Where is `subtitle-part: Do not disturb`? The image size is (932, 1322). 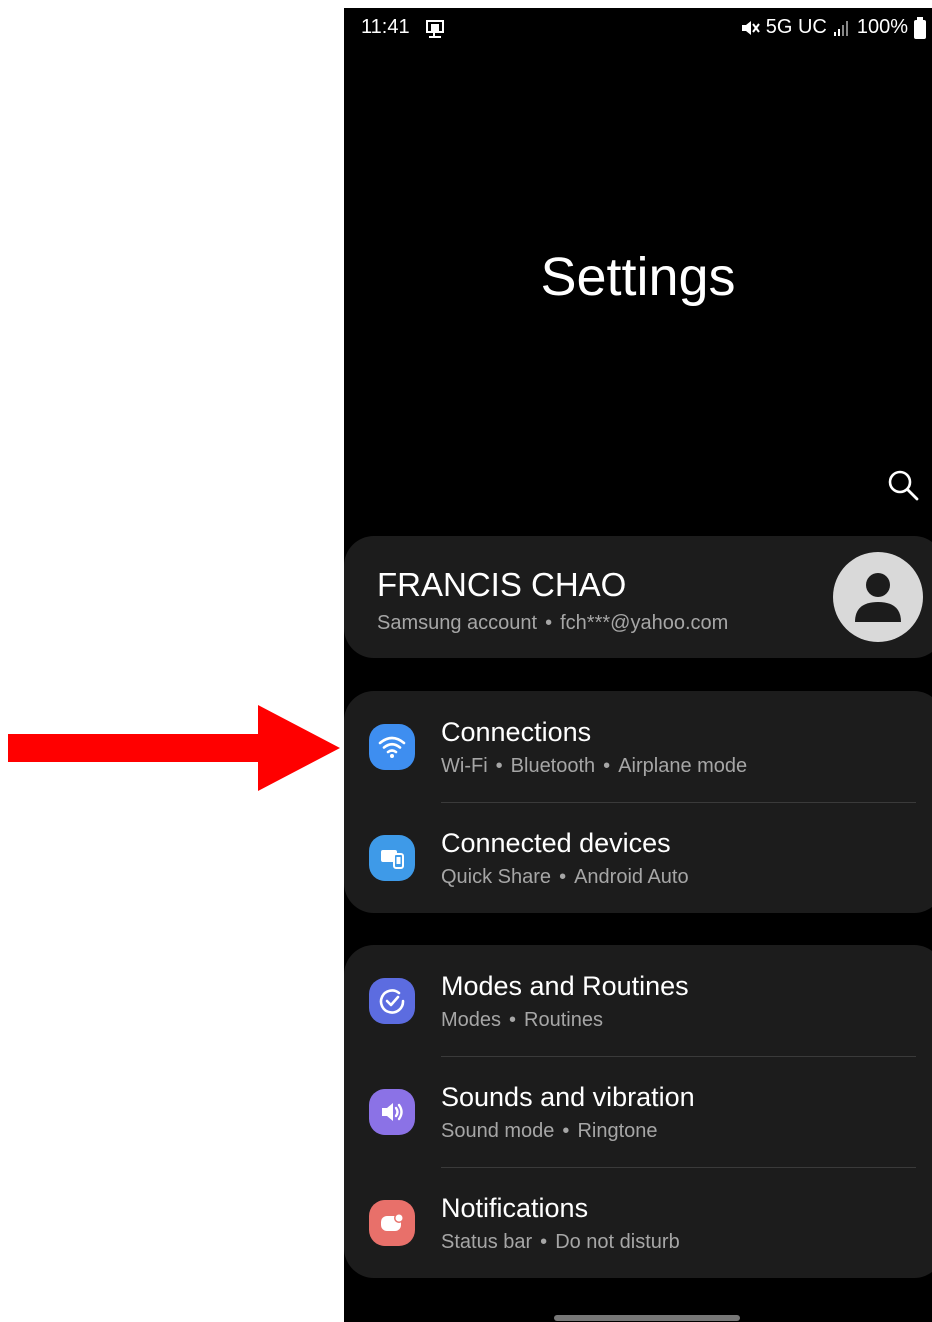
subtitle-part: Do not disturb is located at coordinates (617, 1242).